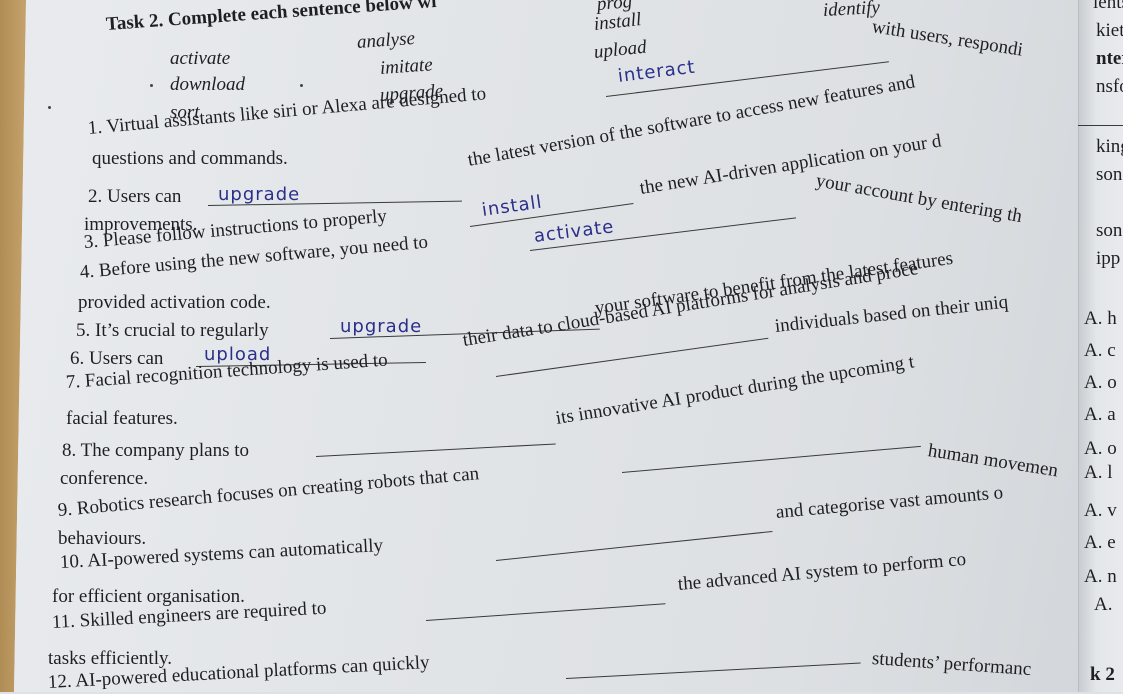 This screenshot has width=1123, height=694. I want to click on sentence-2: 2. Users can, so click(134, 197).